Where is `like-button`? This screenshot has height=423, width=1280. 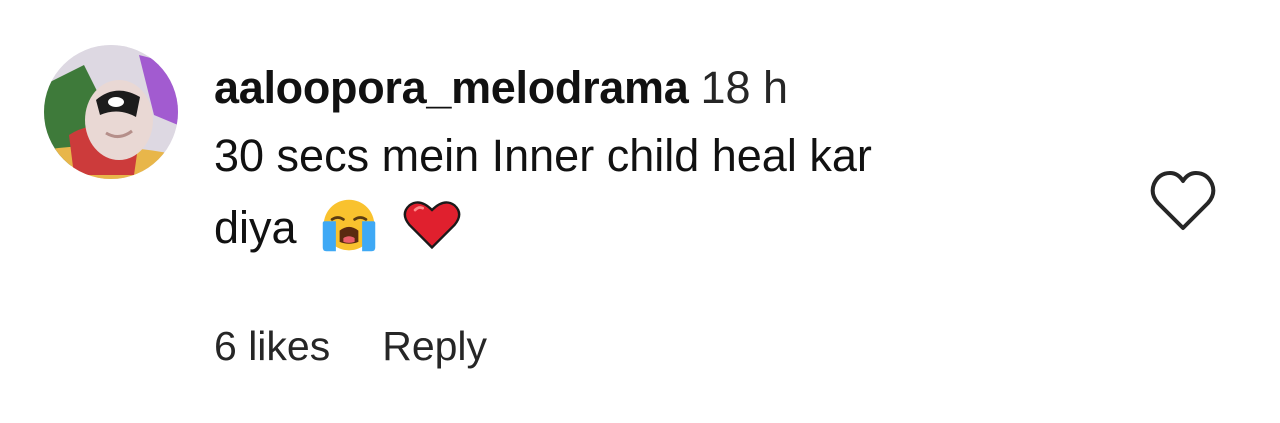
like-button is located at coordinates (1183, 201).